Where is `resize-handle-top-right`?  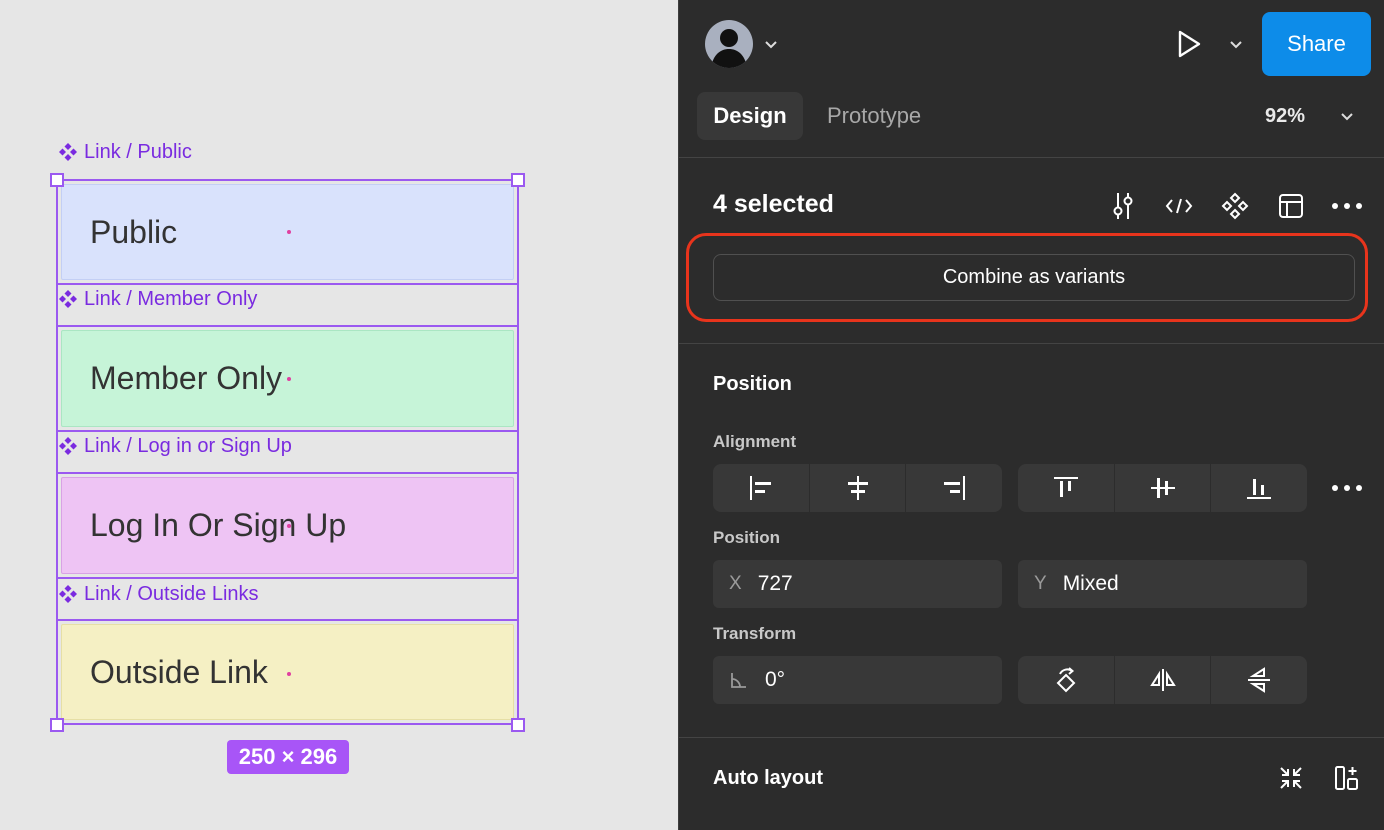 resize-handle-top-right is located at coordinates (518, 180).